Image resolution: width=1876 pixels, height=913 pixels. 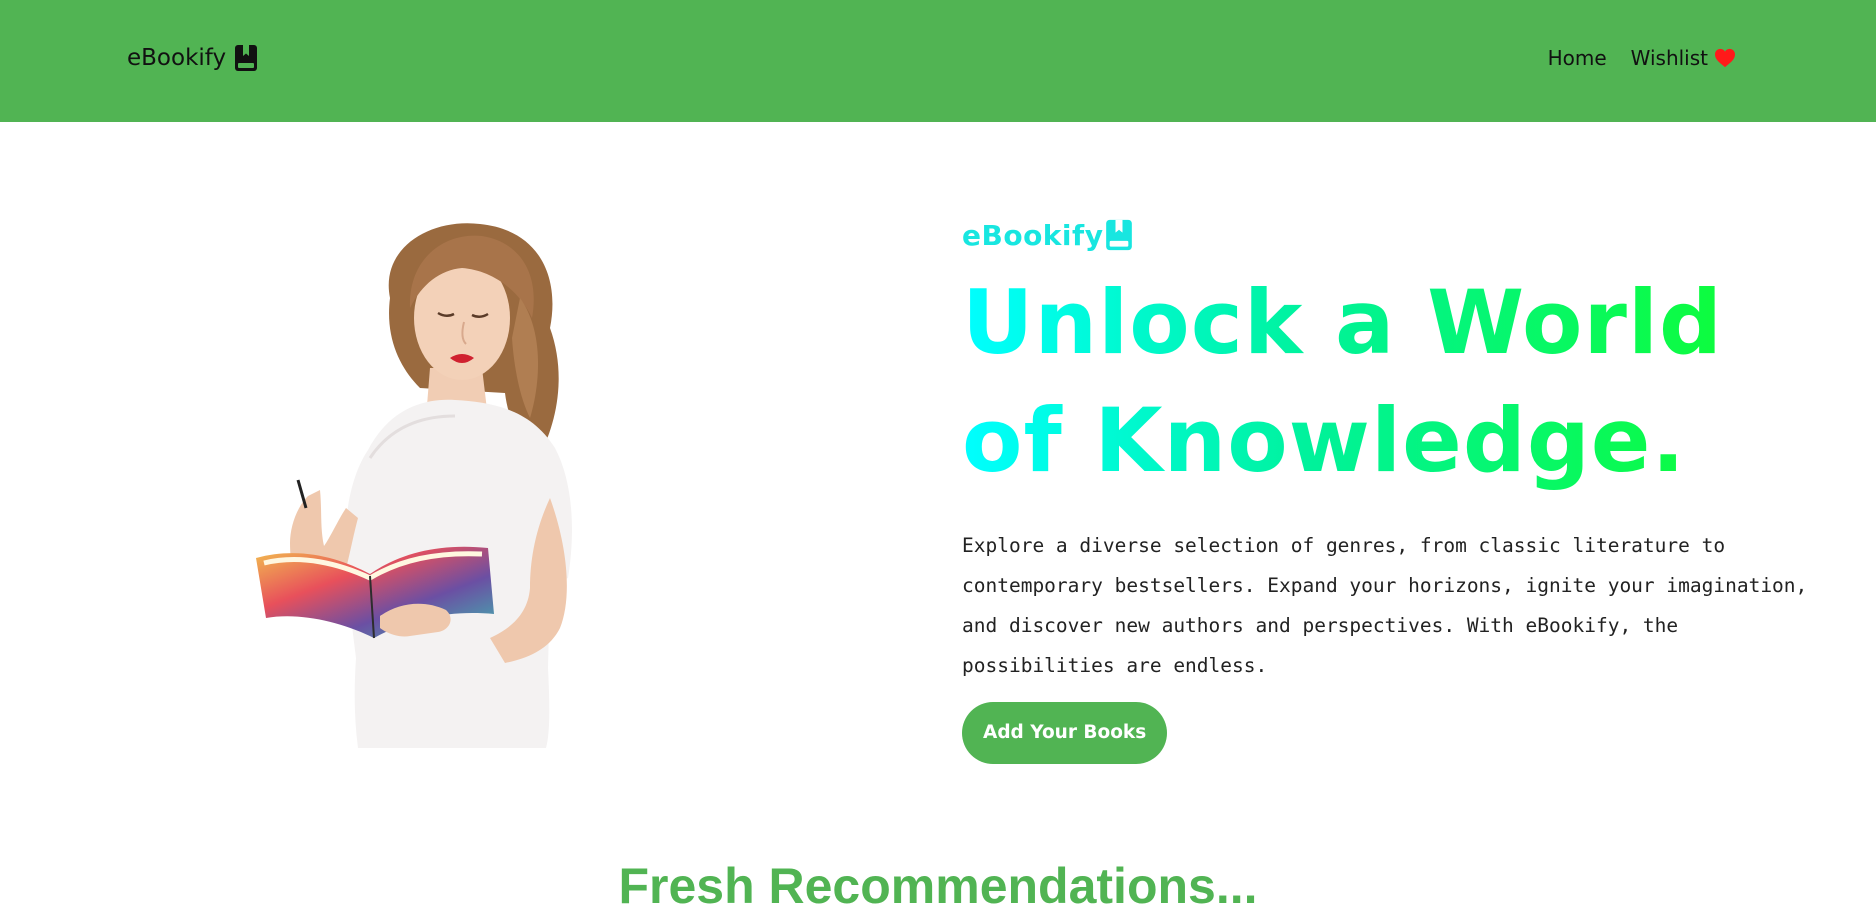 What do you see at coordinates (1033, 235) in the screenshot?
I see `hero-eyebrow-text: eBookify` at bounding box center [1033, 235].